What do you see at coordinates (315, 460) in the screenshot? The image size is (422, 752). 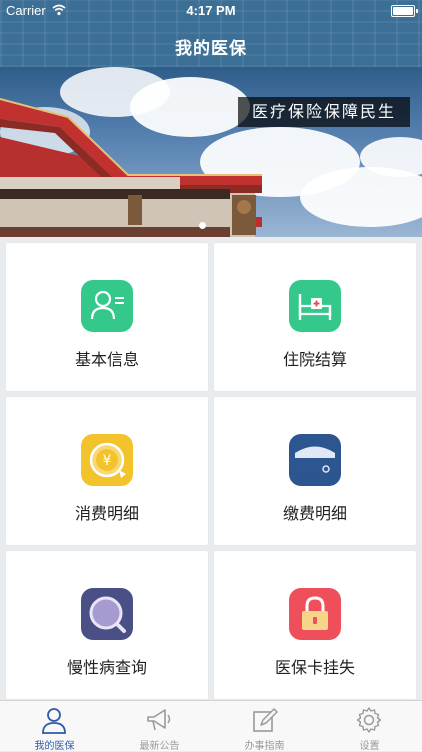 I see `wallet-icon` at bounding box center [315, 460].